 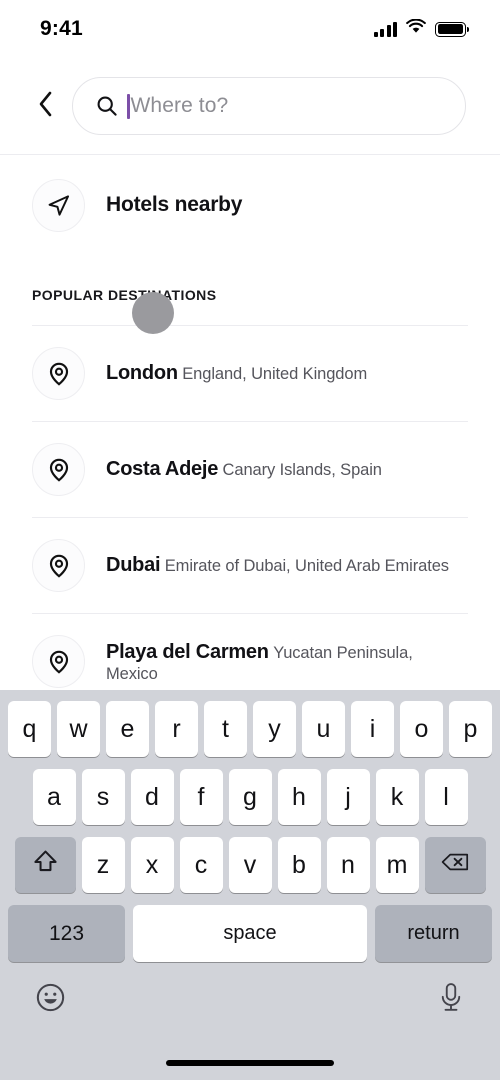 What do you see at coordinates (103, 865) in the screenshot?
I see `key-z: z` at bounding box center [103, 865].